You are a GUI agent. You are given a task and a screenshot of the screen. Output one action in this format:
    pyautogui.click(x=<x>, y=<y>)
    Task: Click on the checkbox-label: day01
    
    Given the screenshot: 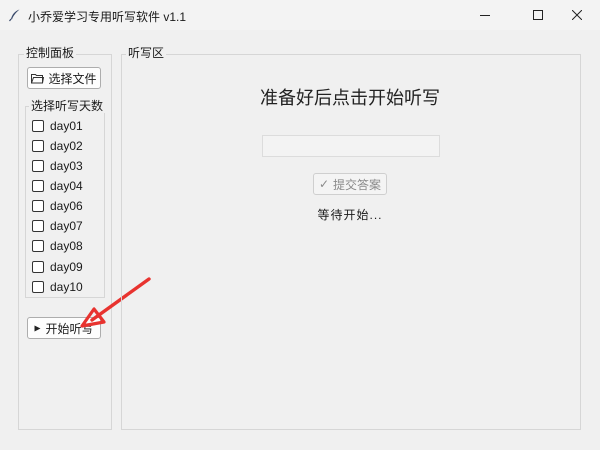 What is the action you would take?
    pyautogui.click(x=66, y=126)
    